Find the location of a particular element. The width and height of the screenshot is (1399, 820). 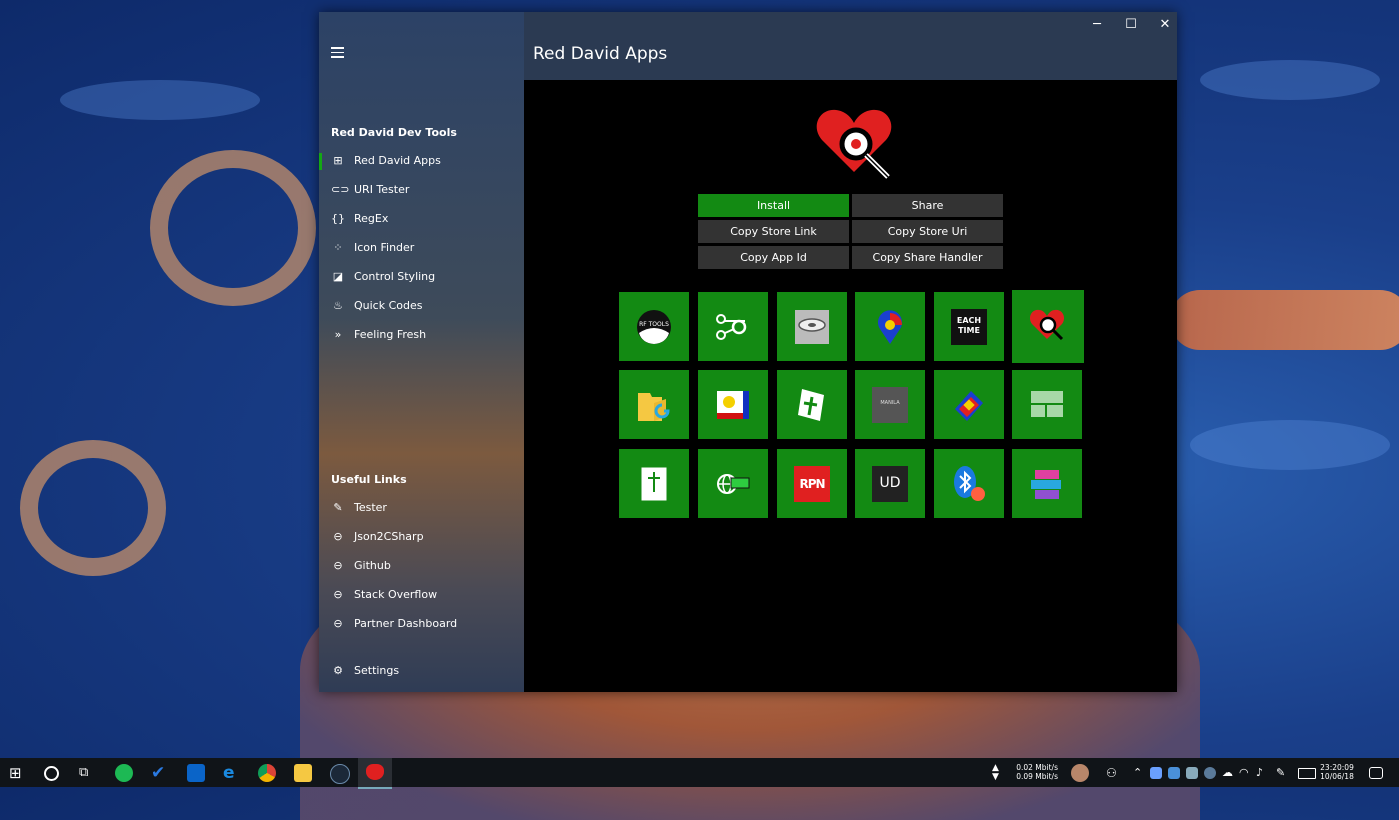

bluetooth-share-app-icon is located at coordinates (969, 483).